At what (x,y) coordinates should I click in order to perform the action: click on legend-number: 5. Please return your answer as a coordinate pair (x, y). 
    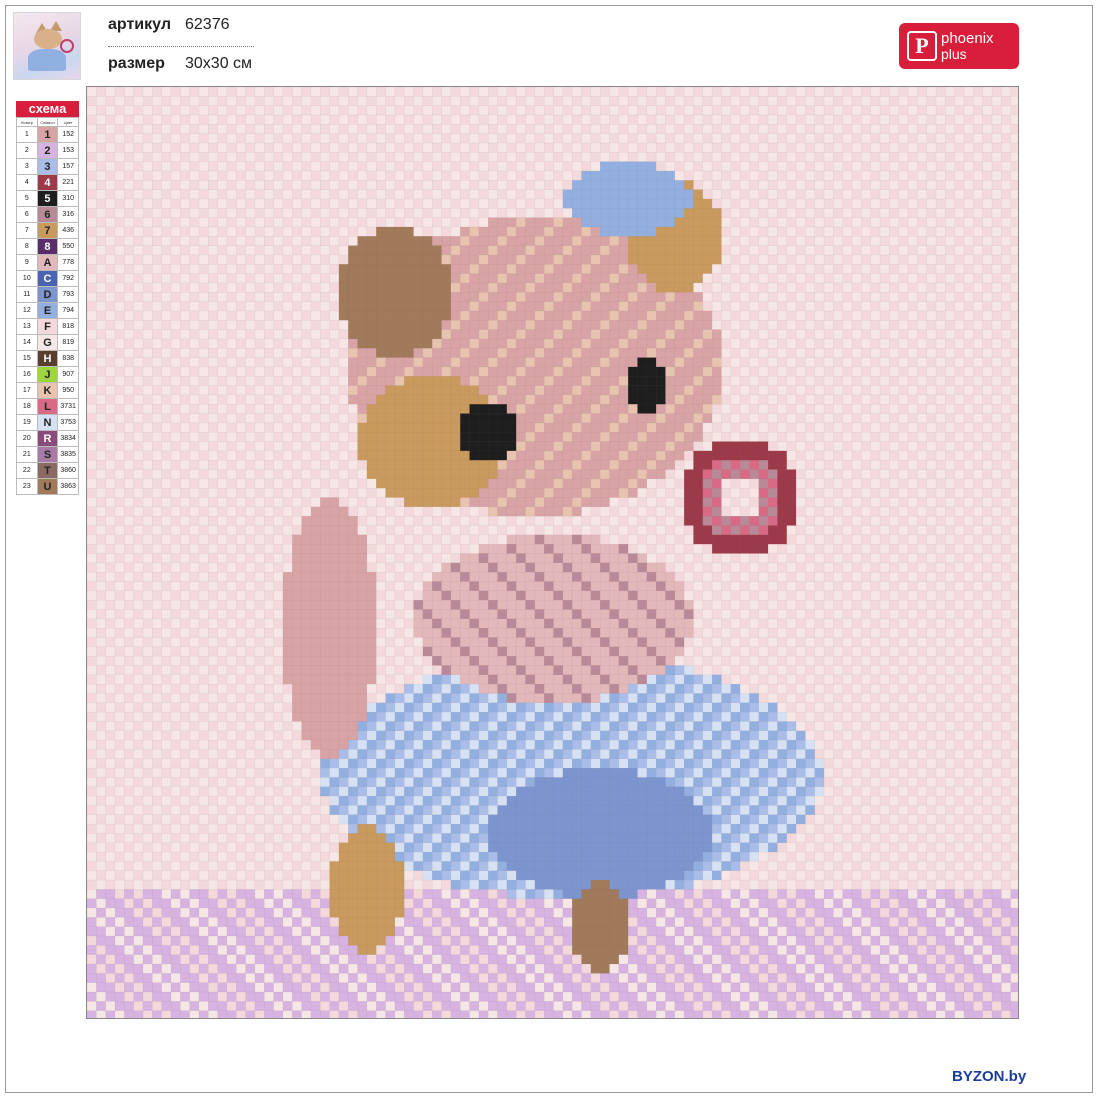
    Looking at the image, I should click on (27, 198).